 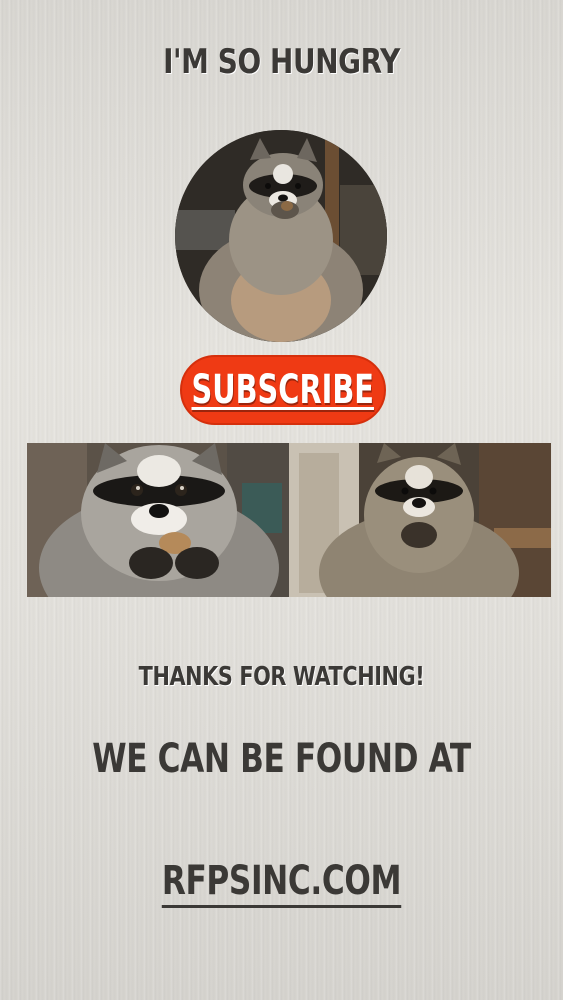 I want to click on subscribe-button: SUBSCRIBE, so click(x=283, y=390).